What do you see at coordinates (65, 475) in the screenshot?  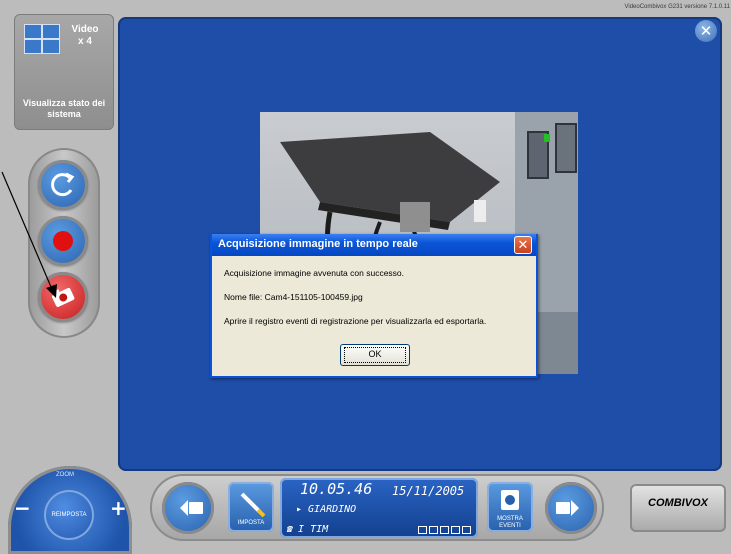 I see `zoom-label: ZOOM` at bounding box center [65, 475].